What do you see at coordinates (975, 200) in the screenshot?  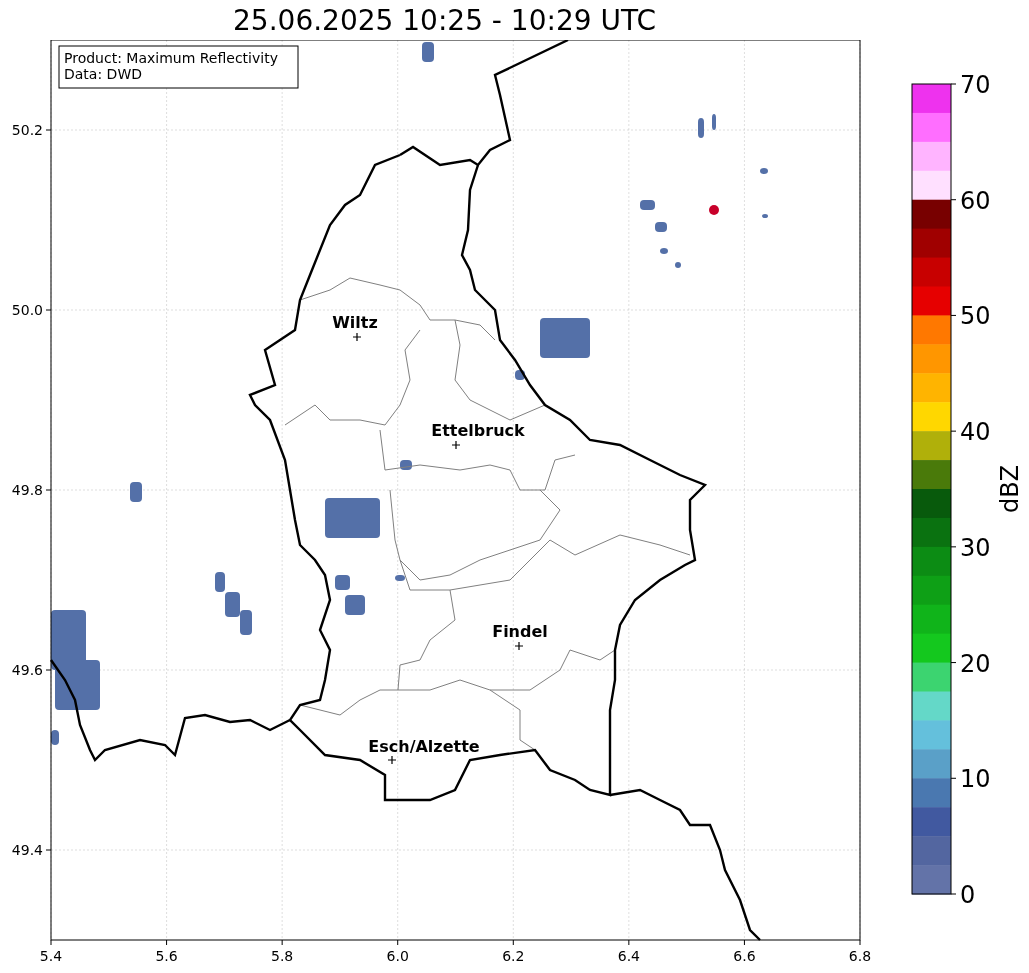 I see `colorbar-tick-label: 60` at bounding box center [975, 200].